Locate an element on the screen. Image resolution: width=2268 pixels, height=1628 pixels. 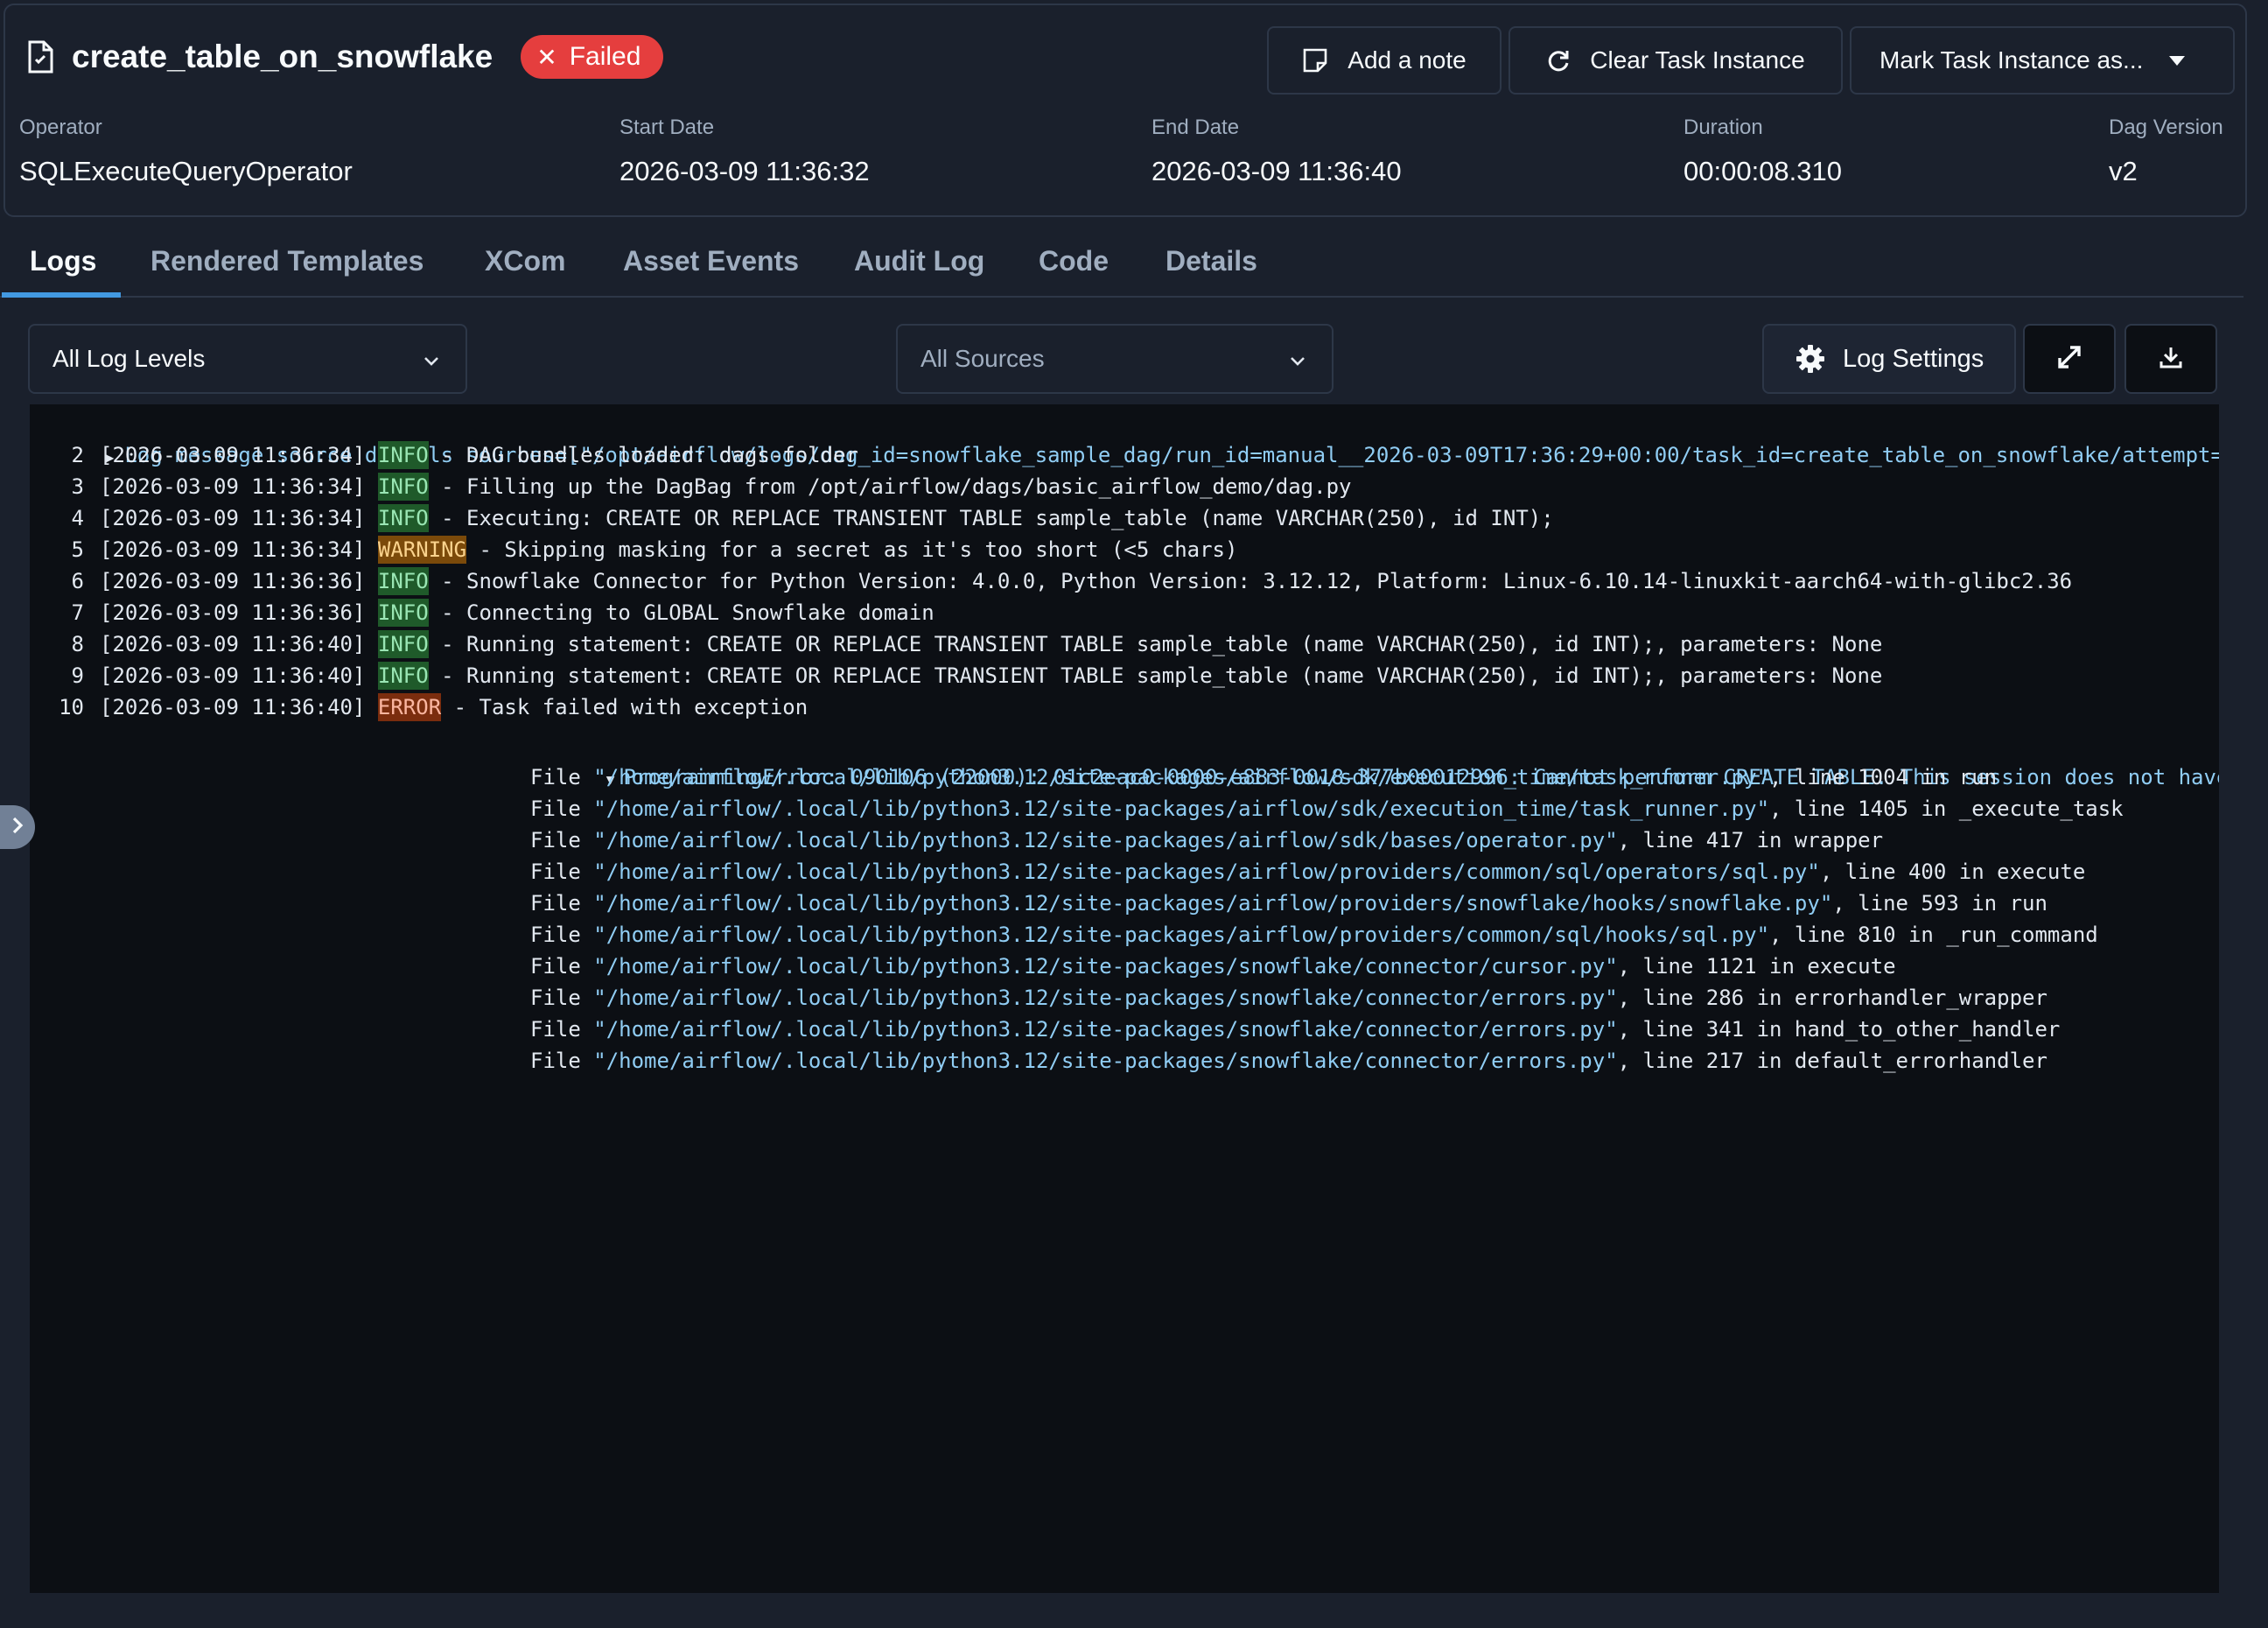
traceback-location: , line 1405 in _execute_task is located at coordinates (1946, 808).